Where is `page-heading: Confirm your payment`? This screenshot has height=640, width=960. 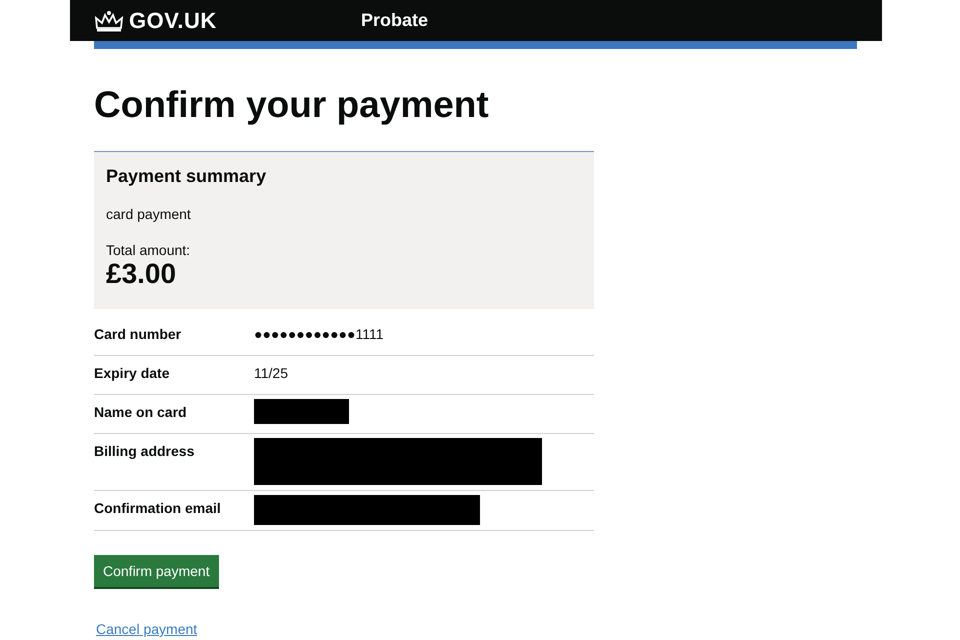 page-heading: Confirm your payment is located at coordinates (292, 105).